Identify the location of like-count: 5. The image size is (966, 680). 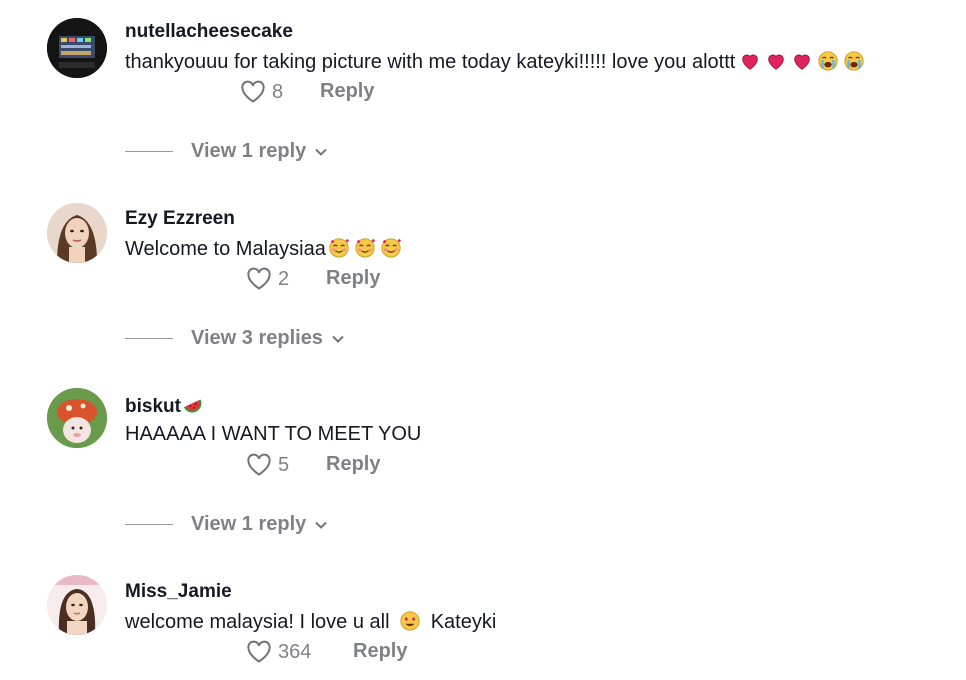
(284, 464).